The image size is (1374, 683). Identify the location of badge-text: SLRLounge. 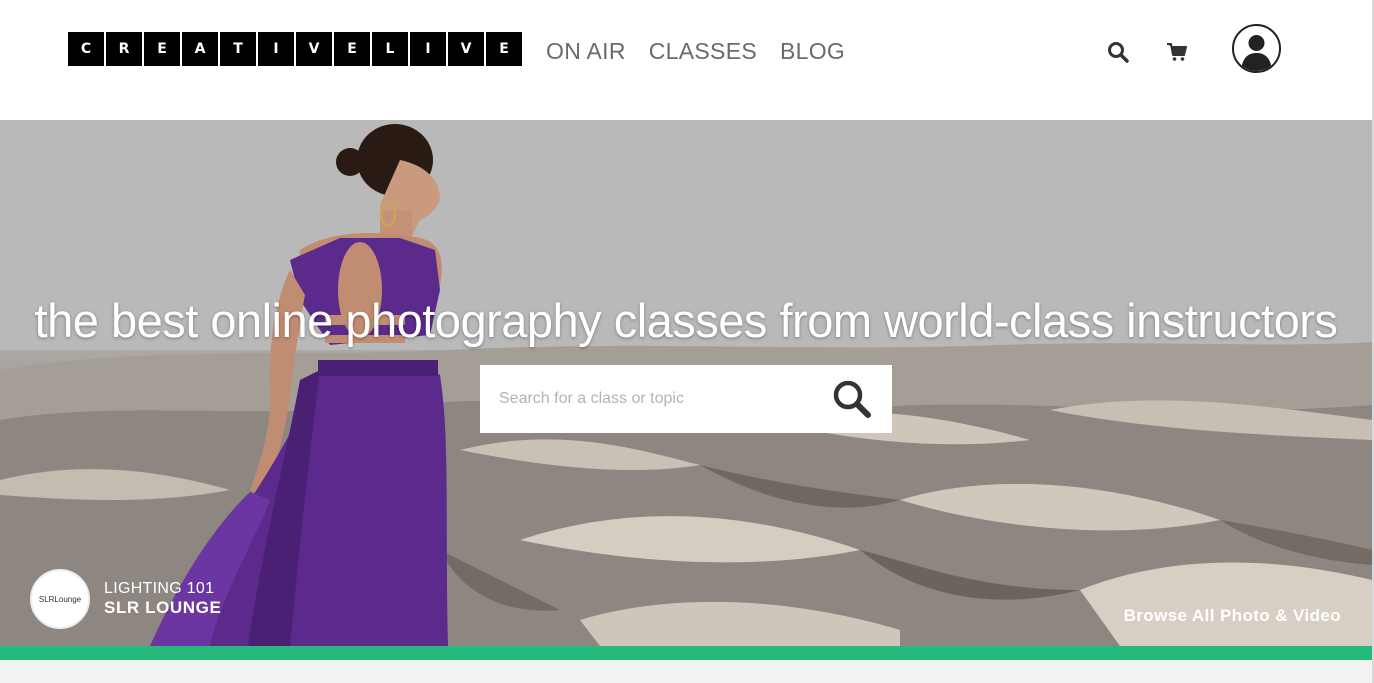
(60, 599).